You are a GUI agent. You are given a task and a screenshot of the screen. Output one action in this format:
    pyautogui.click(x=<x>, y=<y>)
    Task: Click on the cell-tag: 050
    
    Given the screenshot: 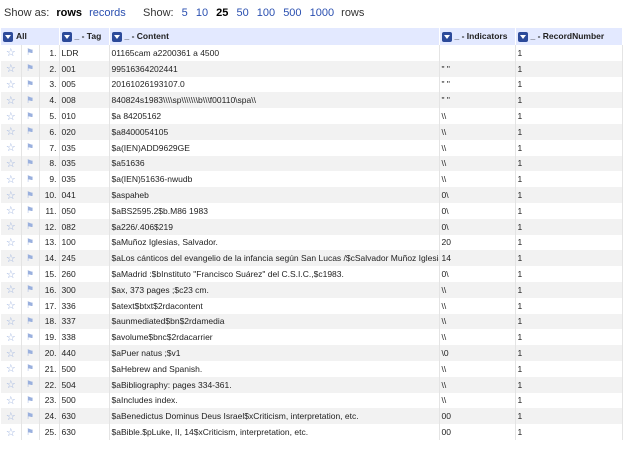 What is the action you would take?
    pyautogui.click(x=84, y=210)
    